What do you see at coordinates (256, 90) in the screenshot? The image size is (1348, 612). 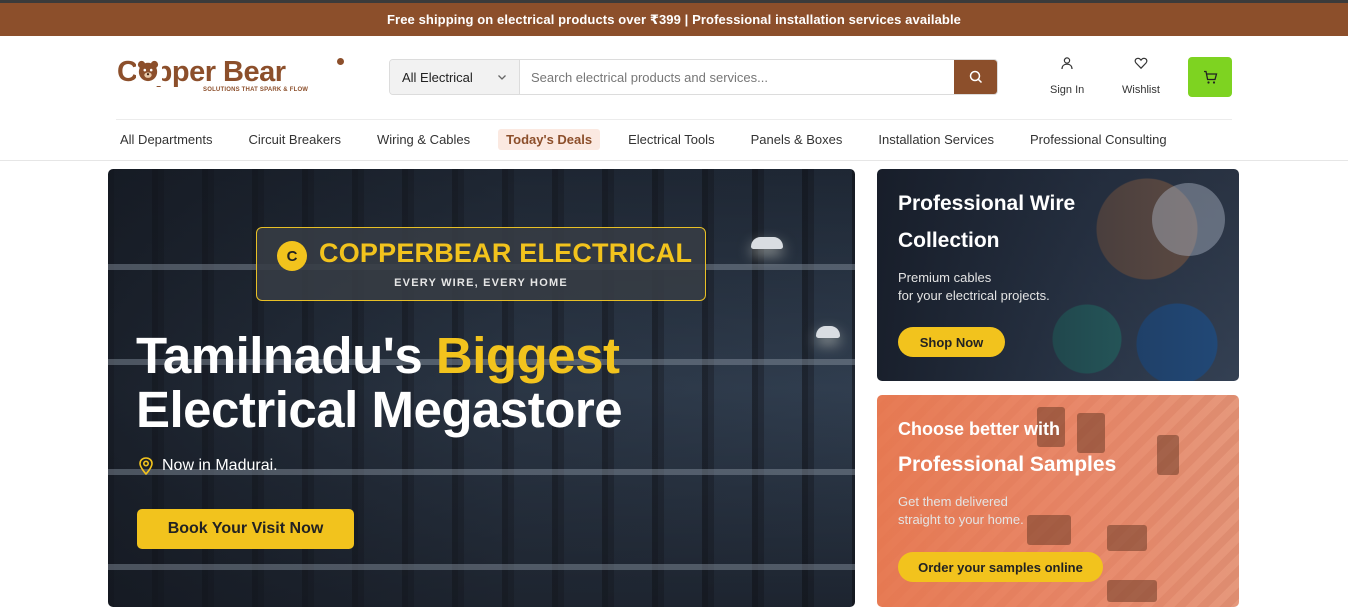 I see `logo-tagline: SOLUTIONS THAT SPARK & FLOW` at bounding box center [256, 90].